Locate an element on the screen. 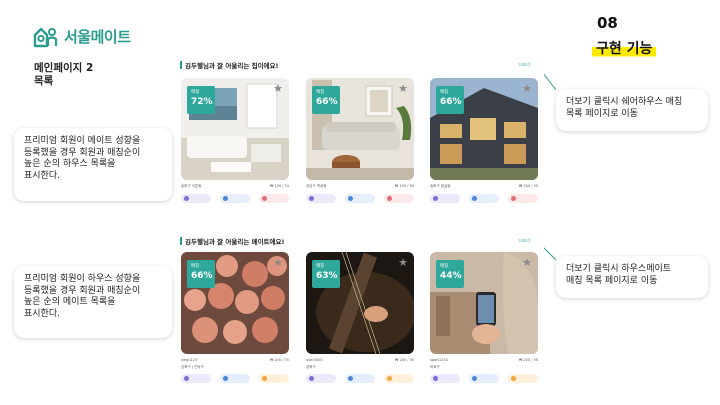  logo-text: 서울메이트 is located at coordinates (97, 36).